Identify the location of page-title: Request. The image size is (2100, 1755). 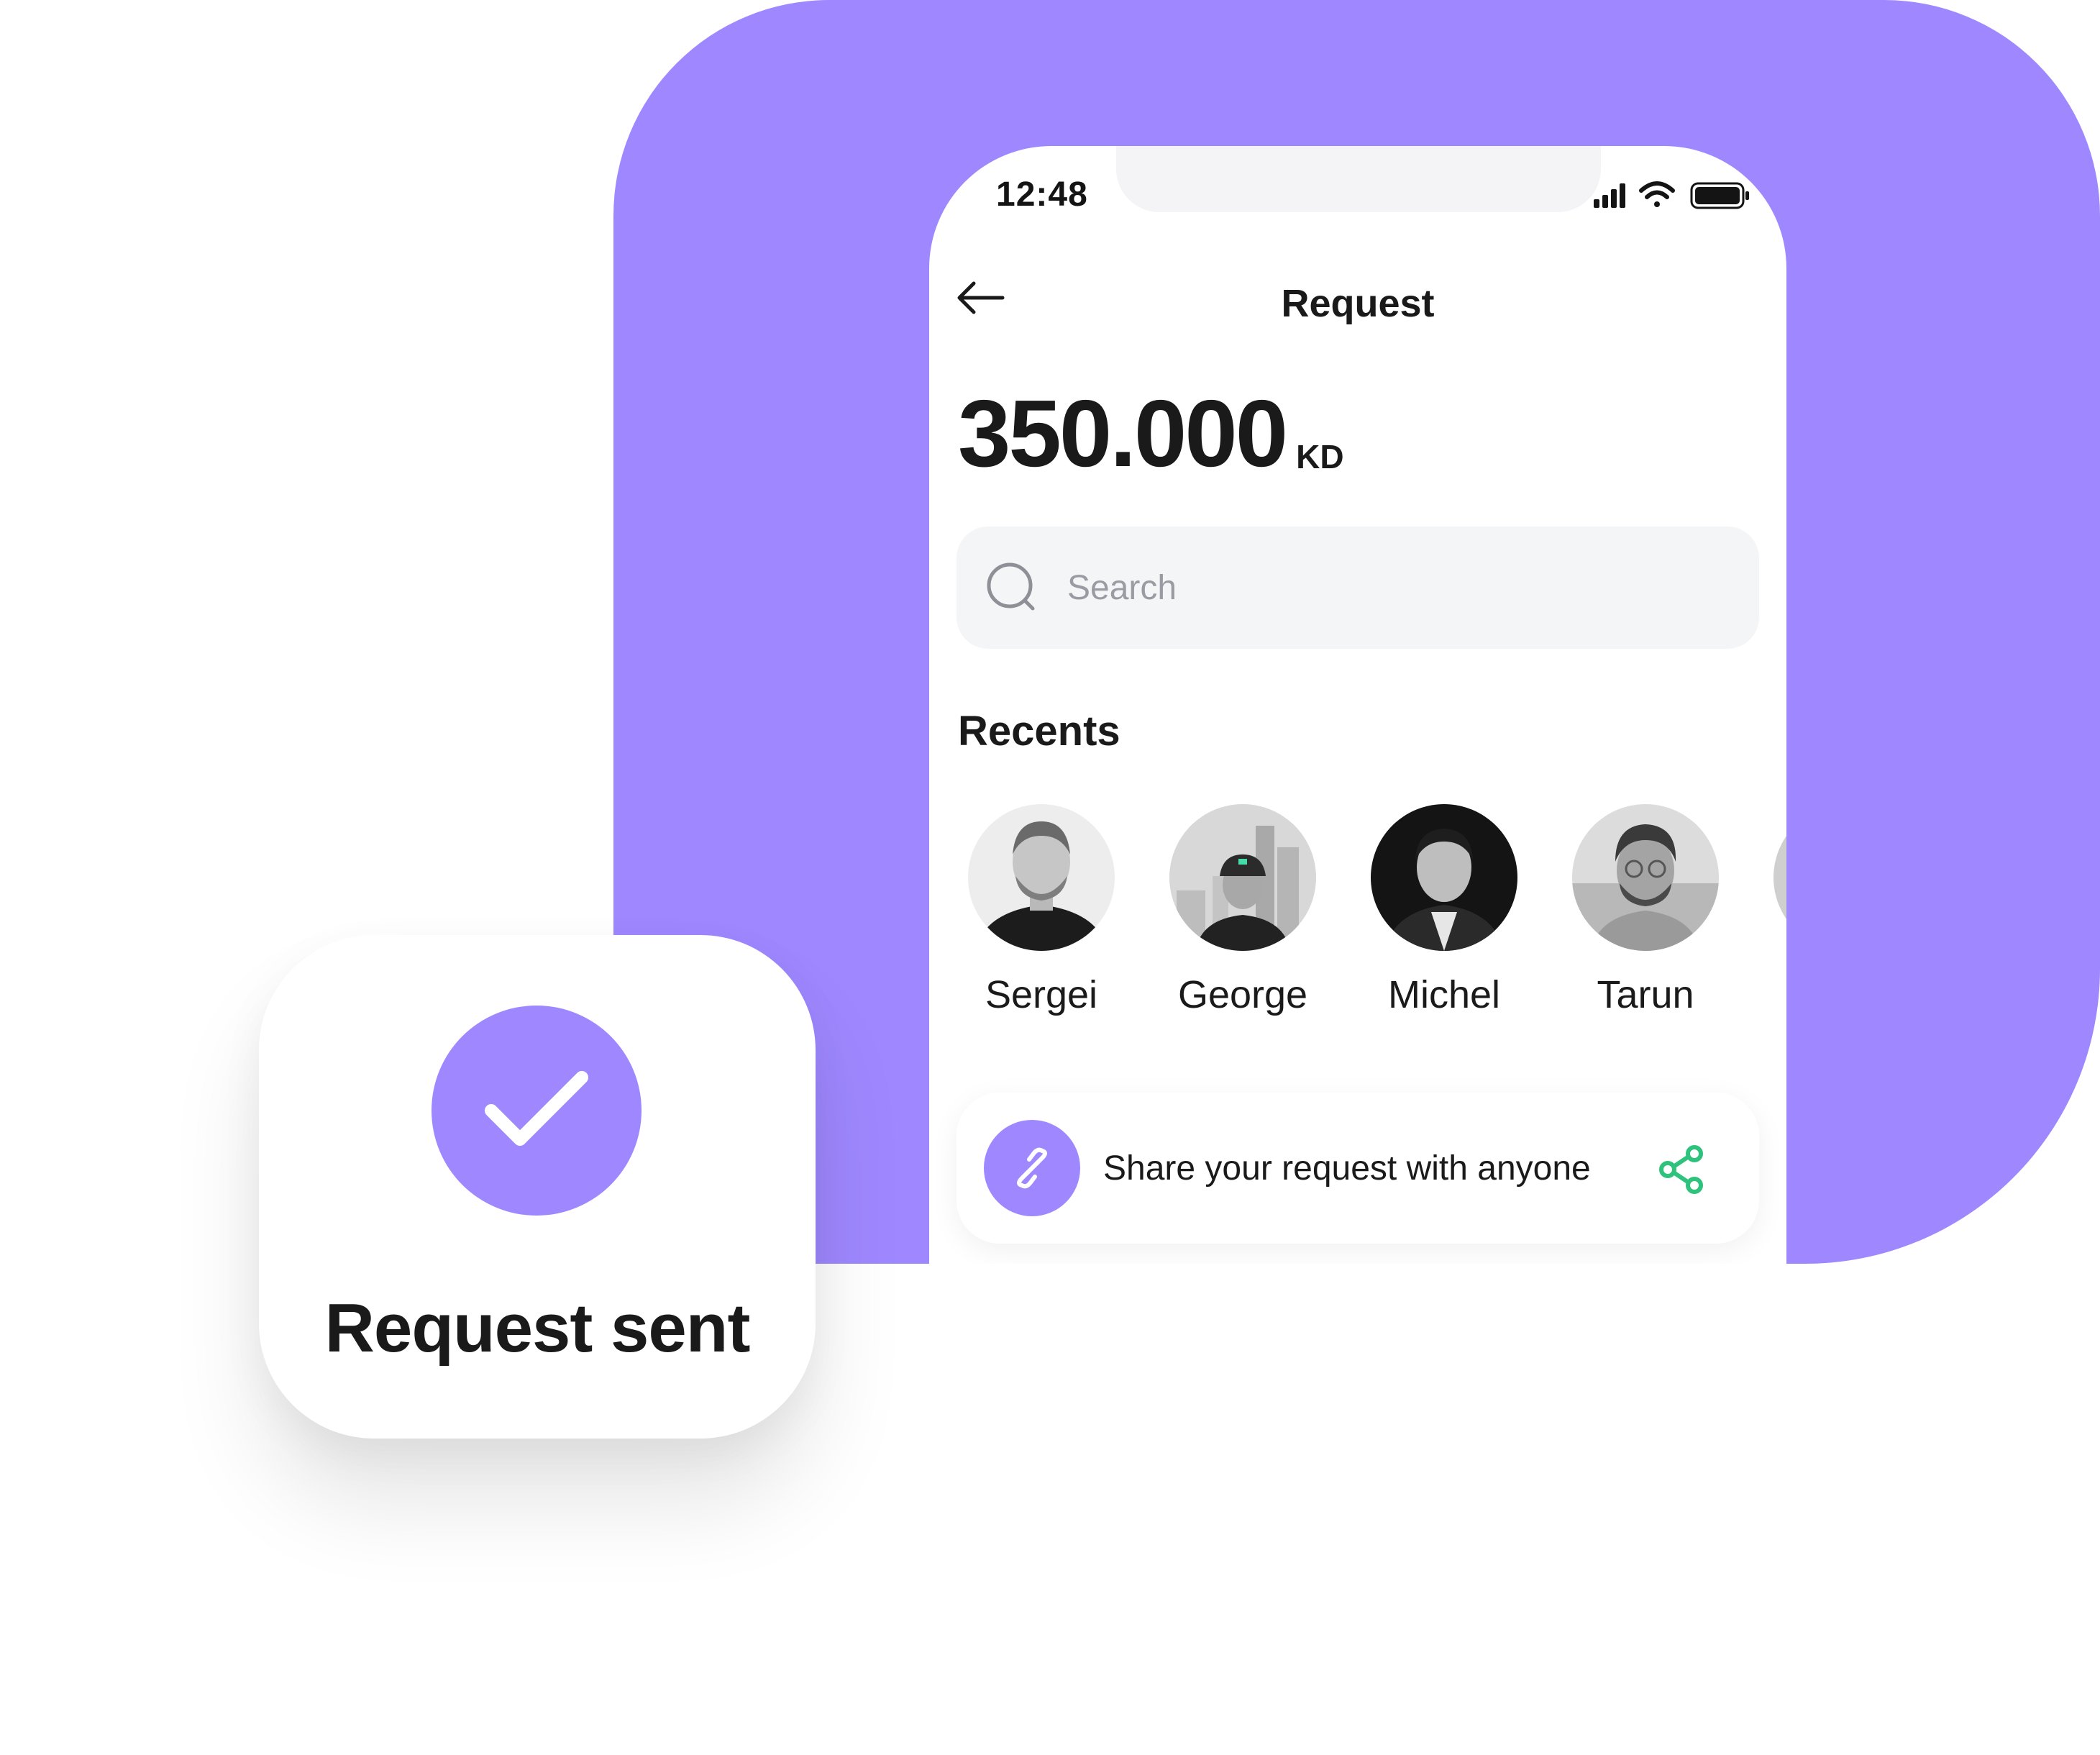
(1358, 304).